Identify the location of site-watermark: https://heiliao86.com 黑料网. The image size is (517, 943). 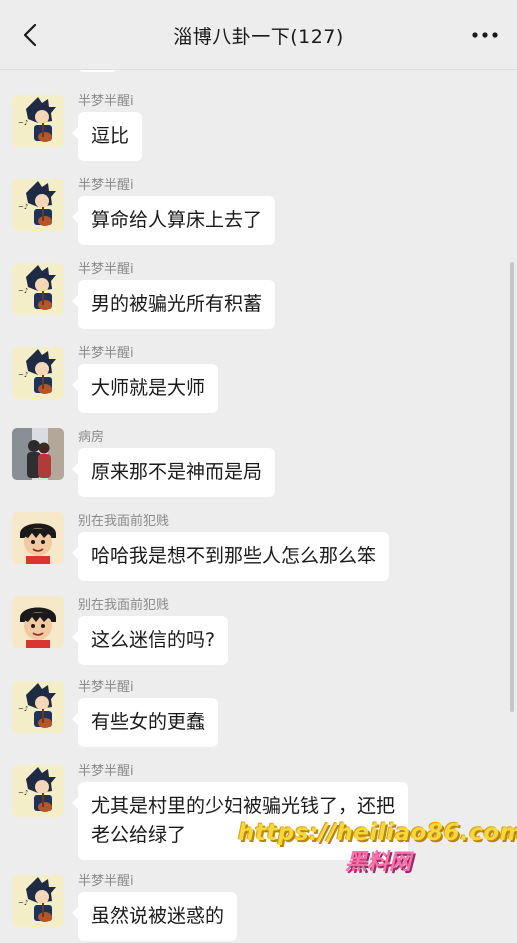
(377, 848).